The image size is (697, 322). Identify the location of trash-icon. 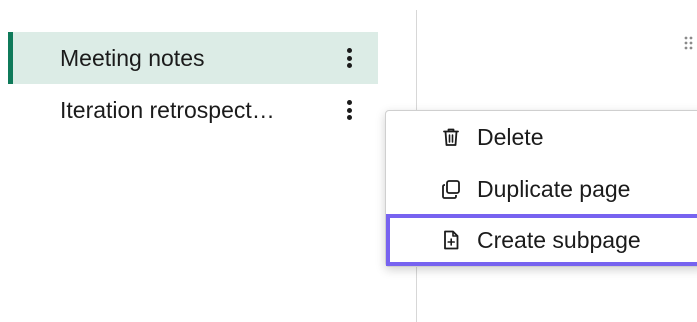
(451, 137).